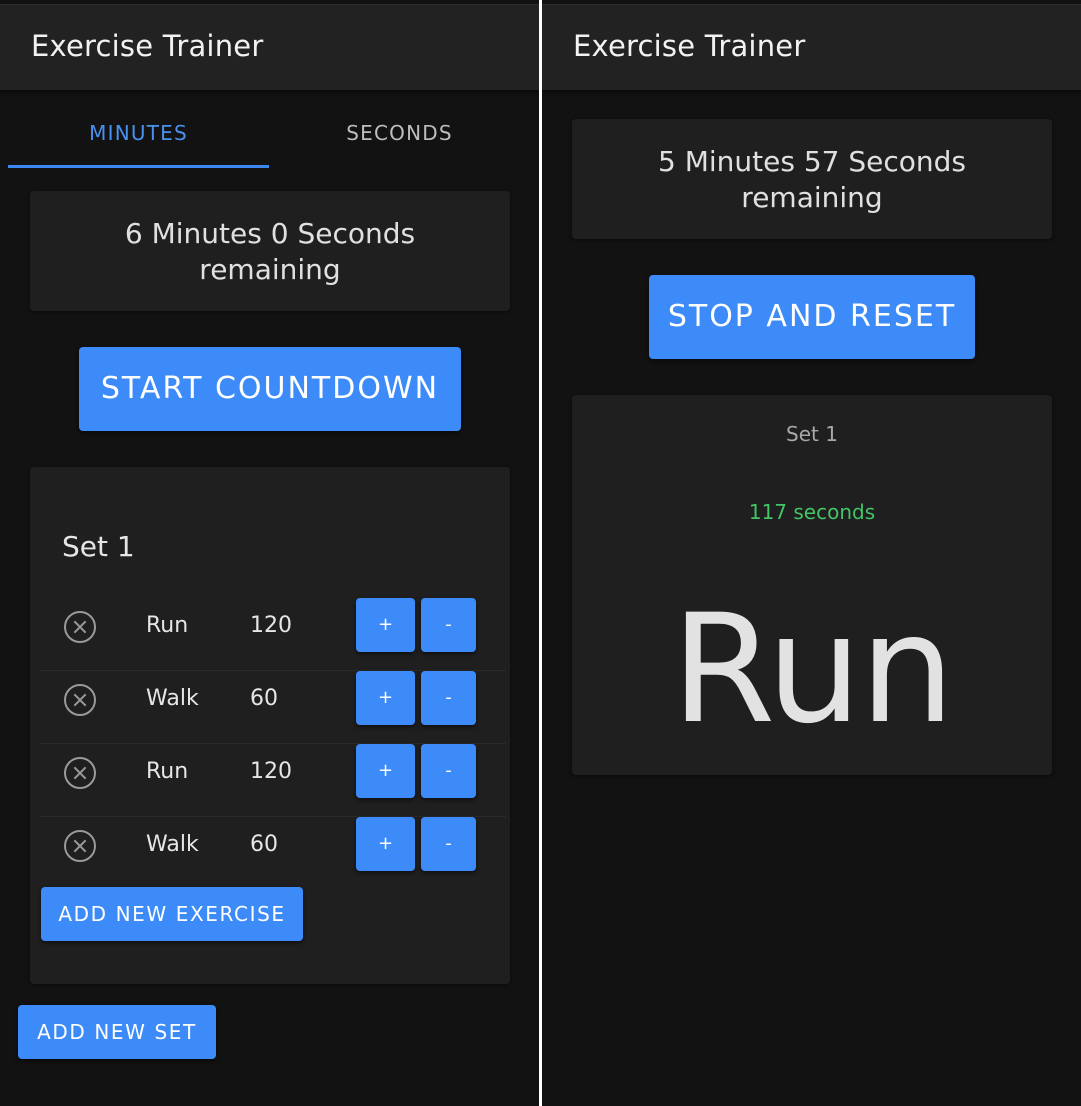  Describe the element at coordinates (138, 166) in the screenshot. I see `active-tab-indicator` at that location.